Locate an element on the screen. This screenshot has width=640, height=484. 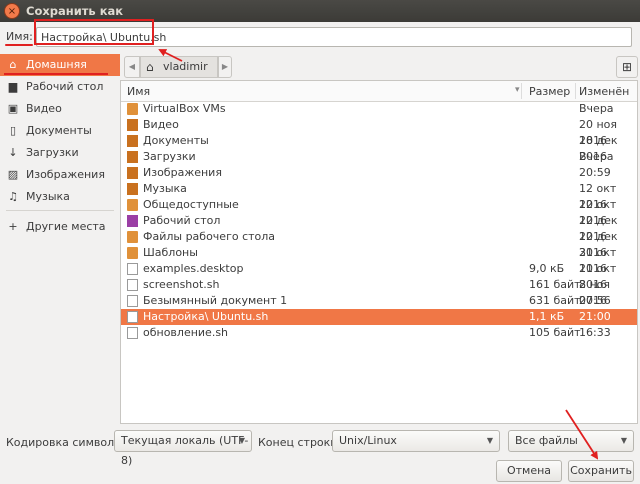
images-folder-icon is located at coordinates (132, 173).